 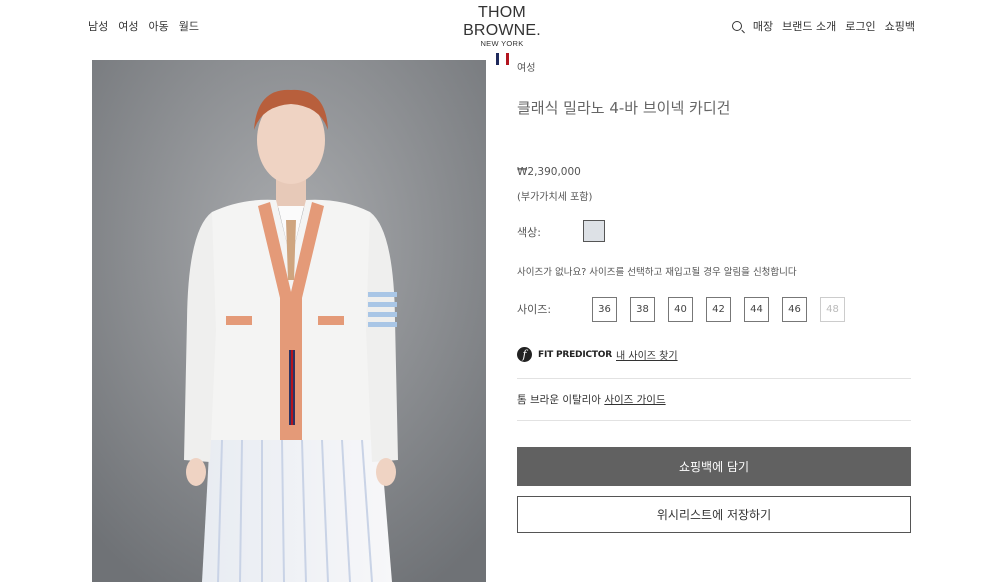 What do you see at coordinates (549, 172) in the screenshot?
I see `product-price: ₩2,390,000` at bounding box center [549, 172].